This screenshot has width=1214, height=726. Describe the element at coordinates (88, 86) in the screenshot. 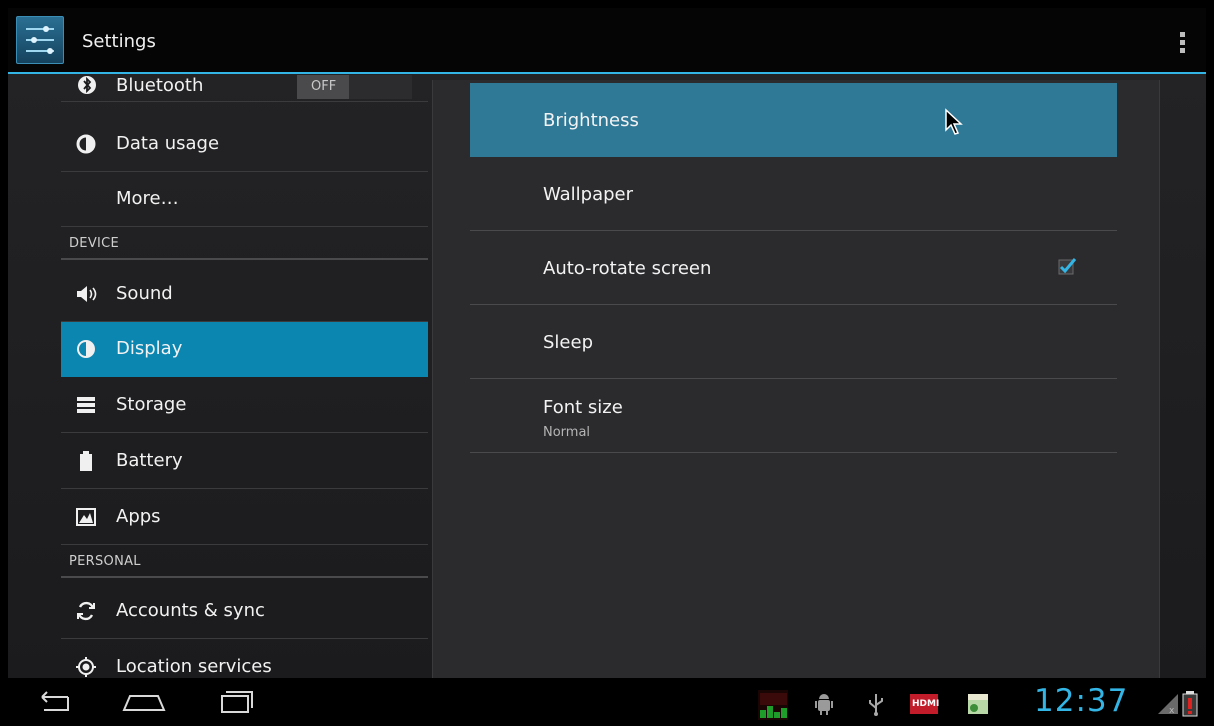

I see `bluetooth-icon` at that location.